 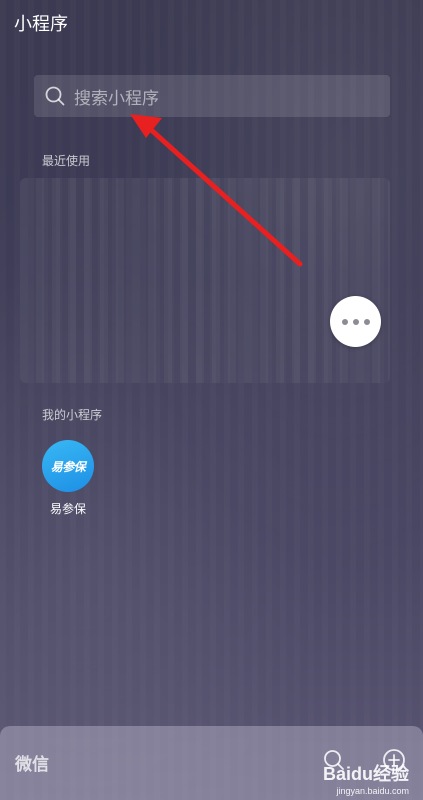 I want to click on watermark-url: jingyan.baidu.com, so click(x=372, y=791).